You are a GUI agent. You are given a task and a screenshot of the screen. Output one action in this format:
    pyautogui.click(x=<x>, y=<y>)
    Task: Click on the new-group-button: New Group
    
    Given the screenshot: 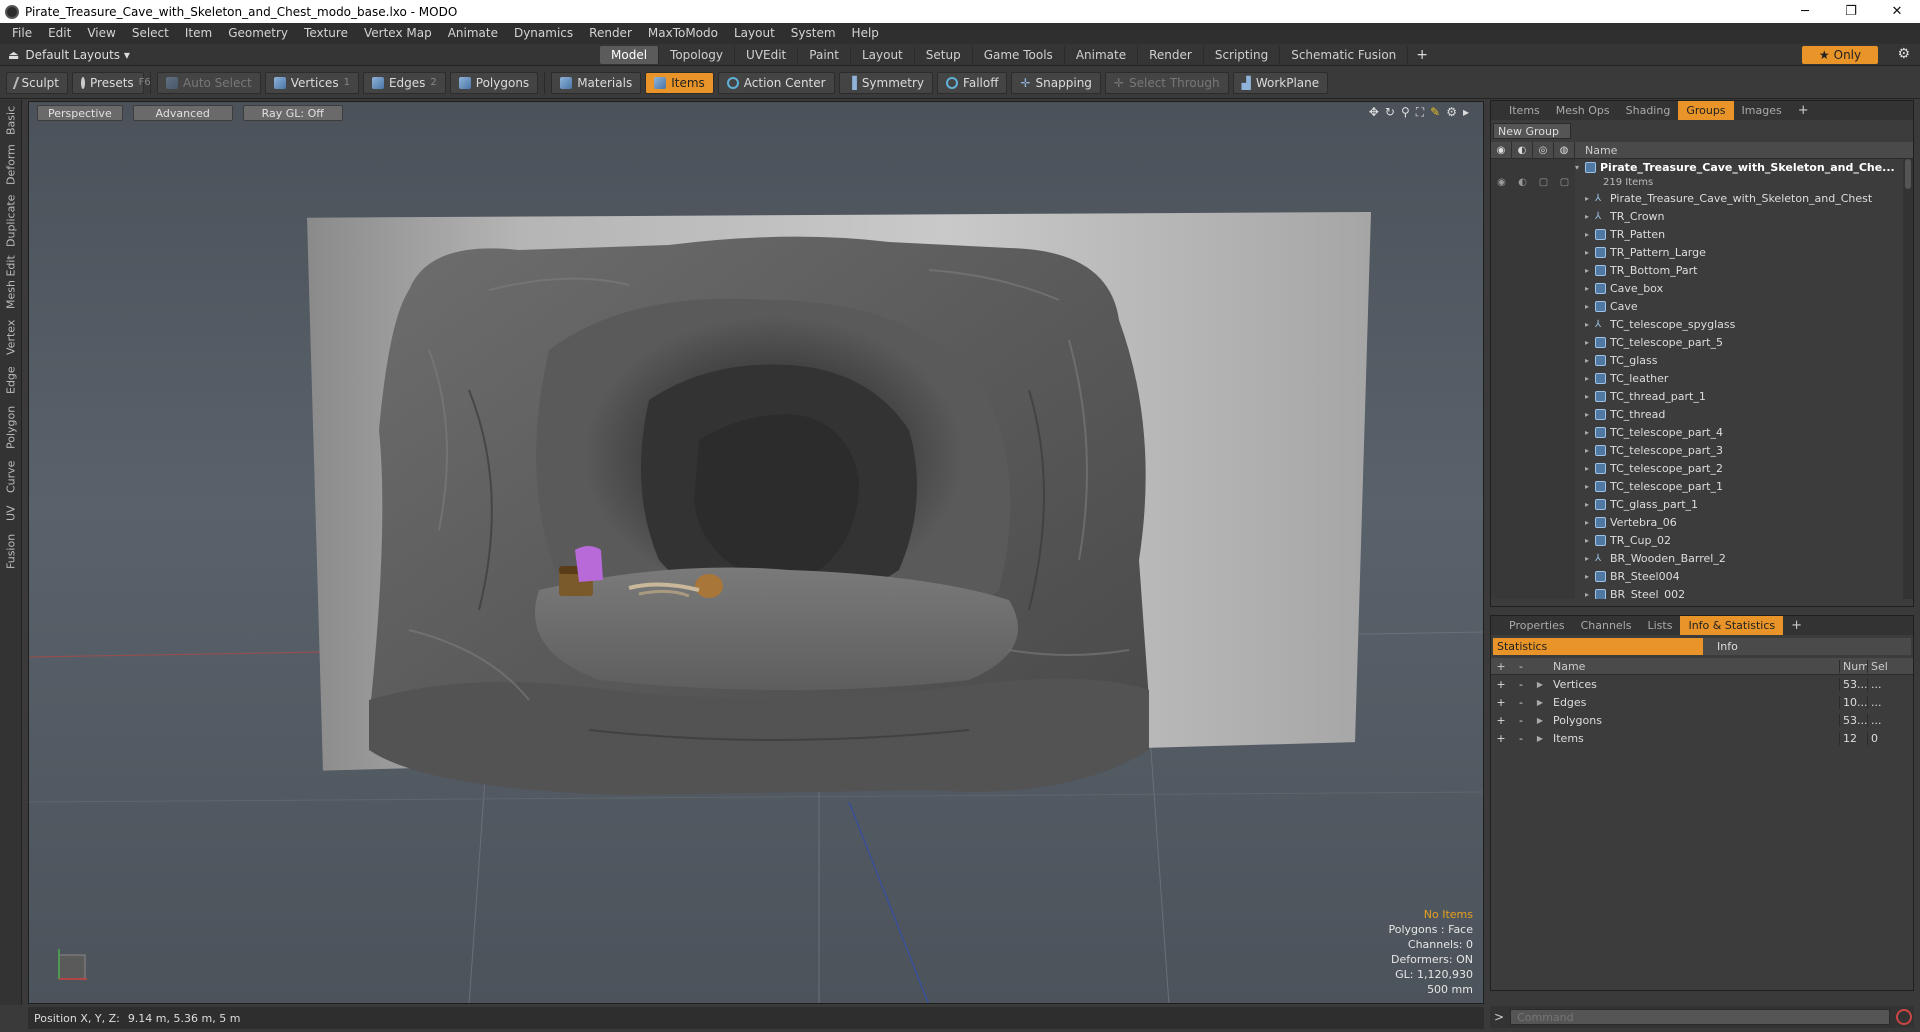 What is the action you would take?
    pyautogui.click(x=1532, y=131)
    